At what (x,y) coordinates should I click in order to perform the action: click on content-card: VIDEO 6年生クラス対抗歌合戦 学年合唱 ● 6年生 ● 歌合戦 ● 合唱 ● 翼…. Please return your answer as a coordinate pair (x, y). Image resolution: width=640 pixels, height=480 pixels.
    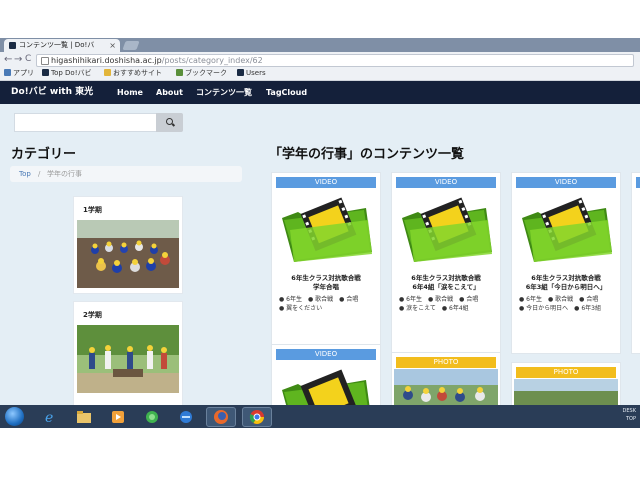
    Looking at the image, I should click on (326, 263).